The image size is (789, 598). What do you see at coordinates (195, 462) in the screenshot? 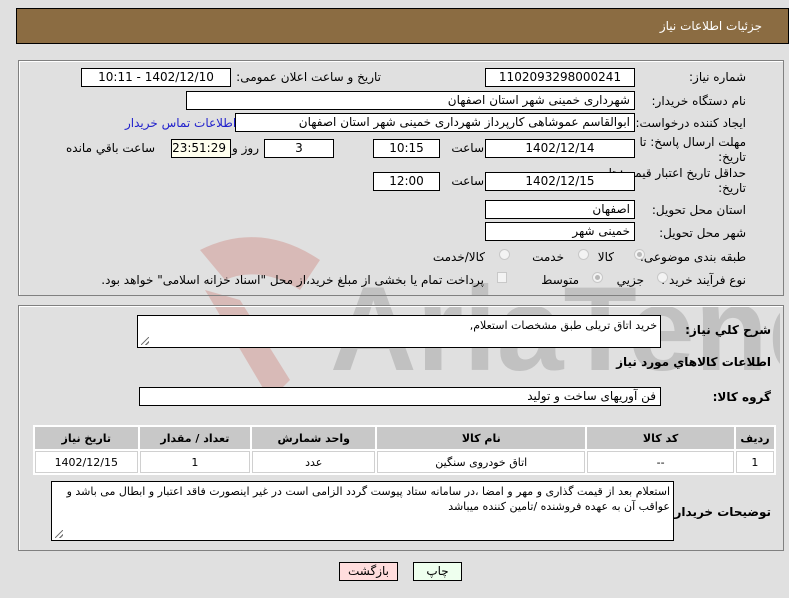
I see `cell-quantity: 1` at bounding box center [195, 462].